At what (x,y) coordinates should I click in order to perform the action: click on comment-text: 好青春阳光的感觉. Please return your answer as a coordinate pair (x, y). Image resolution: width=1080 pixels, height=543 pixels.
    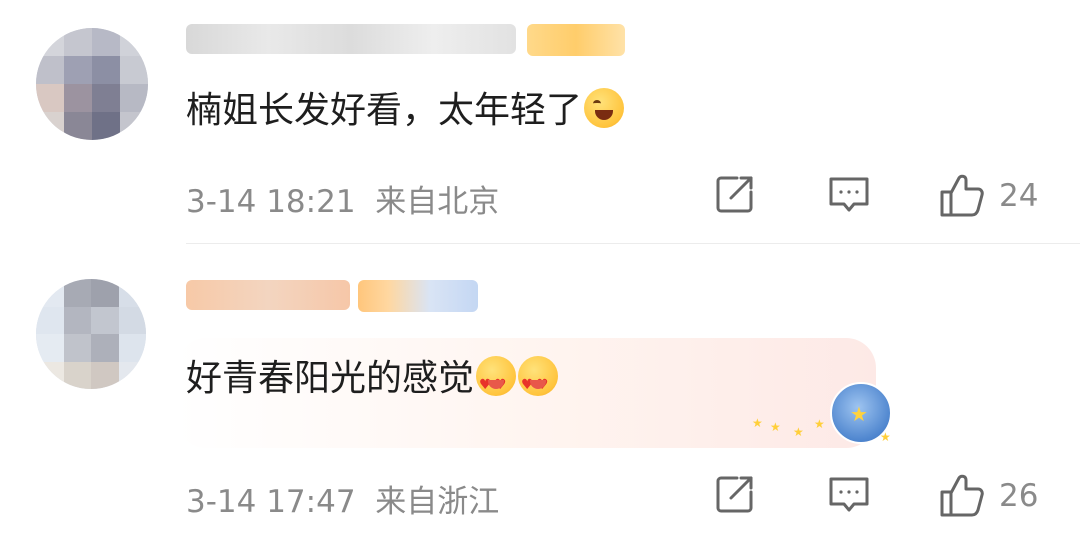
    Looking at the image, I should click on (372, 381).